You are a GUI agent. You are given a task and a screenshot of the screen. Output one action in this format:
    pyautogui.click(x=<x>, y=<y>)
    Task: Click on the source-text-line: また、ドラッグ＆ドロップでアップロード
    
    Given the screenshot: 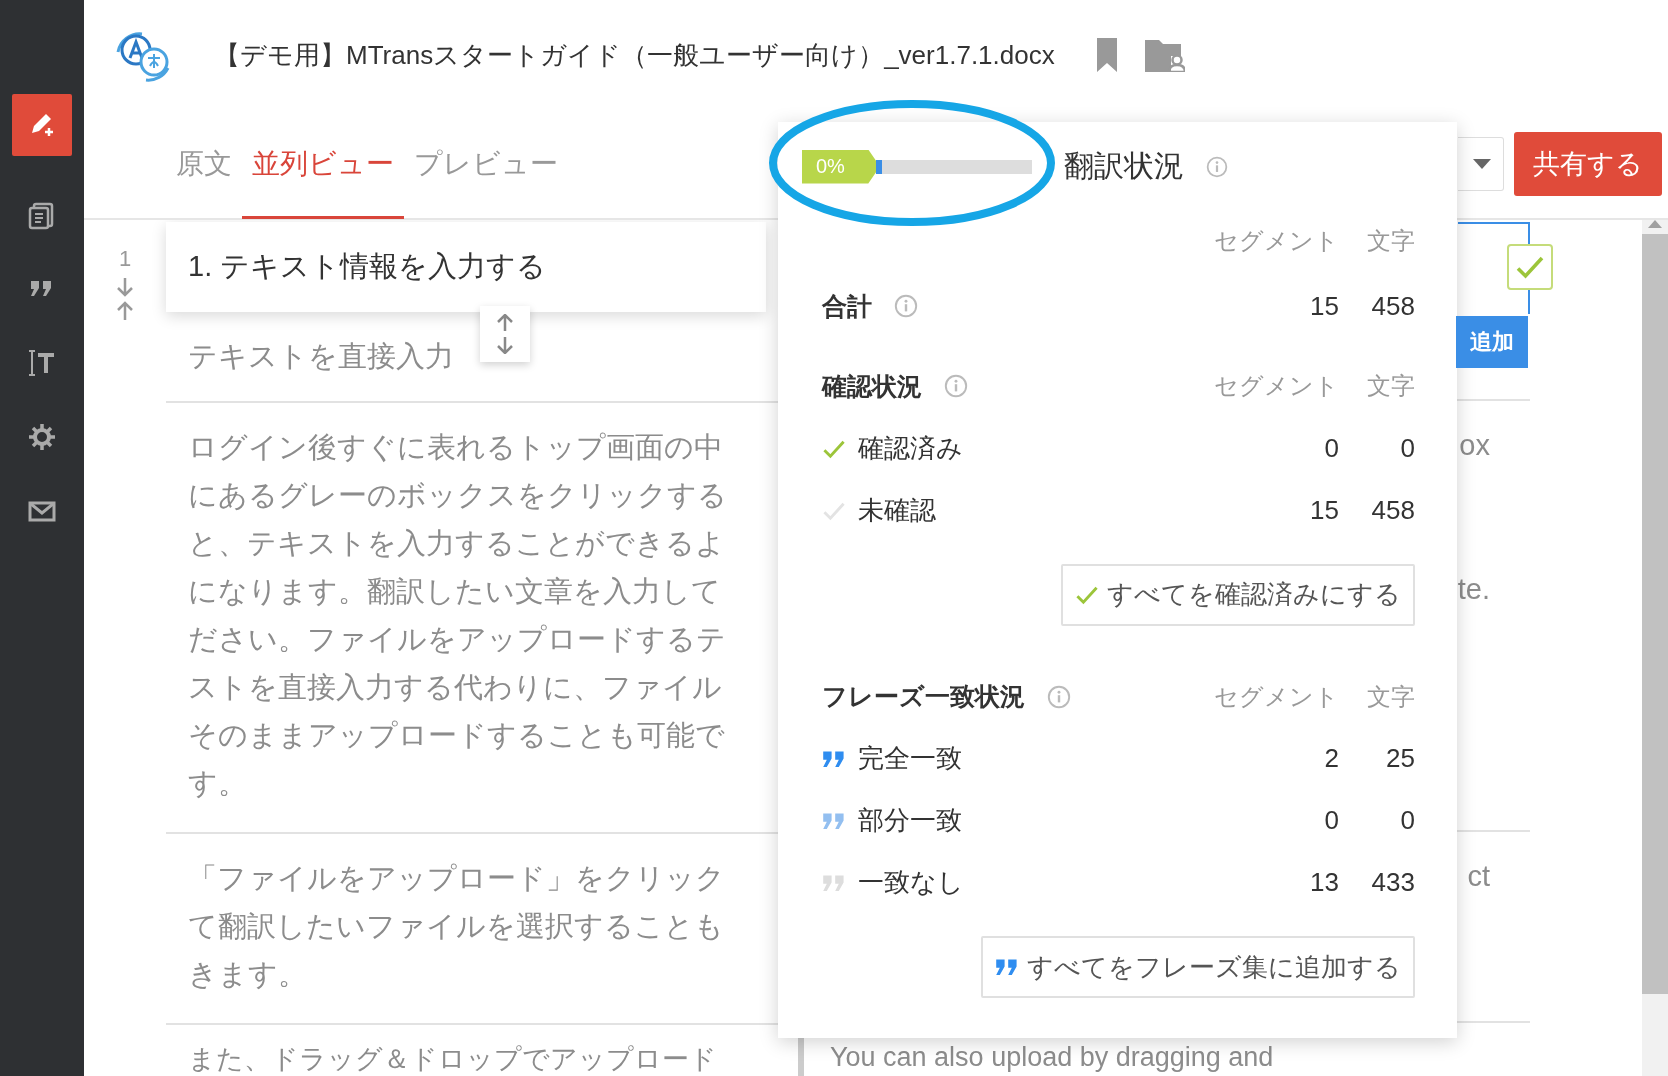 What is the action you would take?
    pyautogui.click(x=452, y=1059)
    